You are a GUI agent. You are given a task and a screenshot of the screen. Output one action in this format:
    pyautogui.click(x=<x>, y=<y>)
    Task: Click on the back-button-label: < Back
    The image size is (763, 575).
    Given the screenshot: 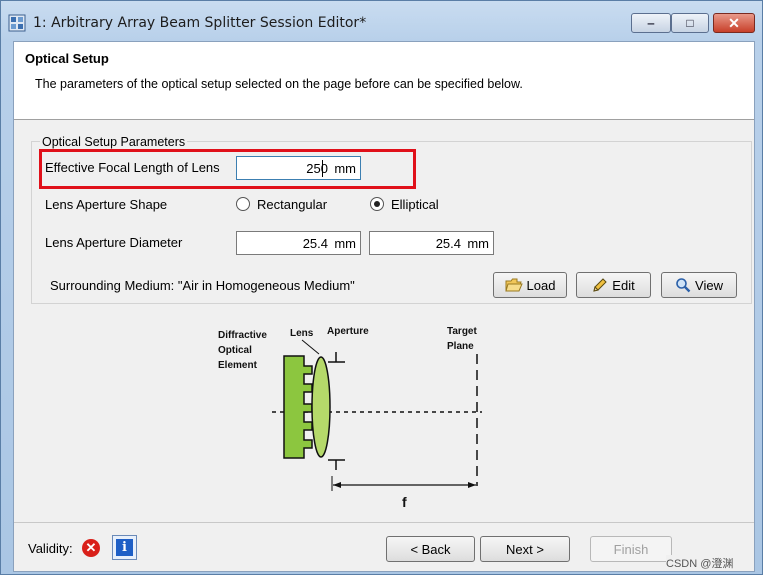 What is the action you would take?
    pyautogui.click(x=430, y=549)
    